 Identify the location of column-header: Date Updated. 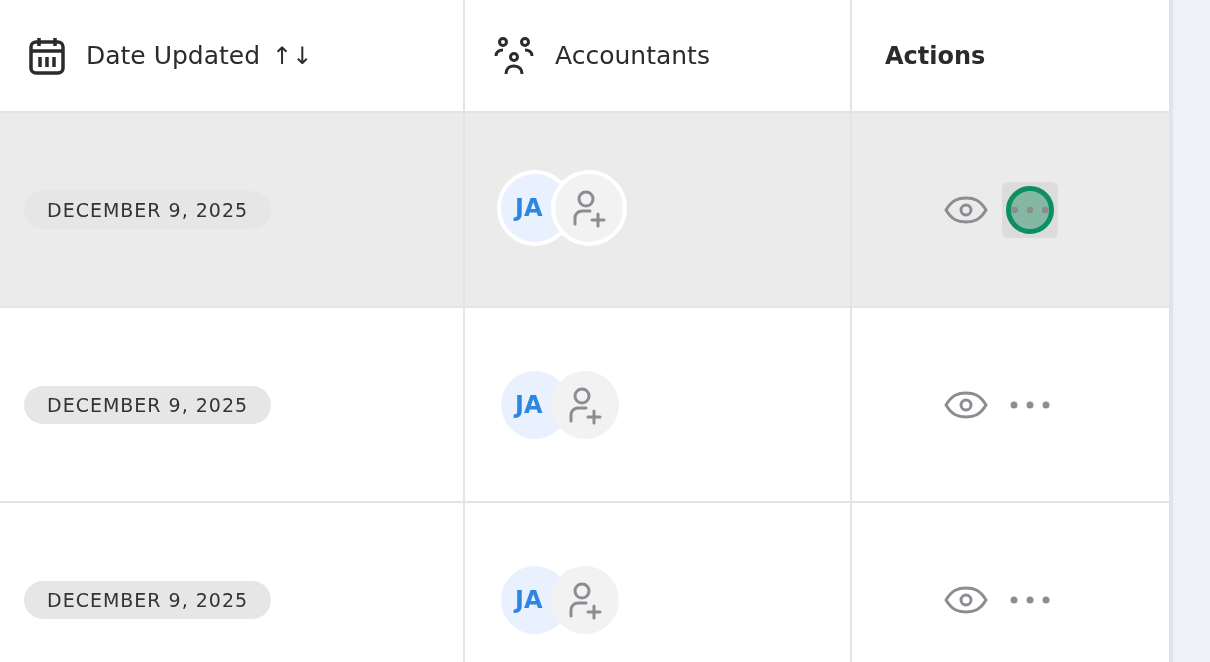
(173, 55).